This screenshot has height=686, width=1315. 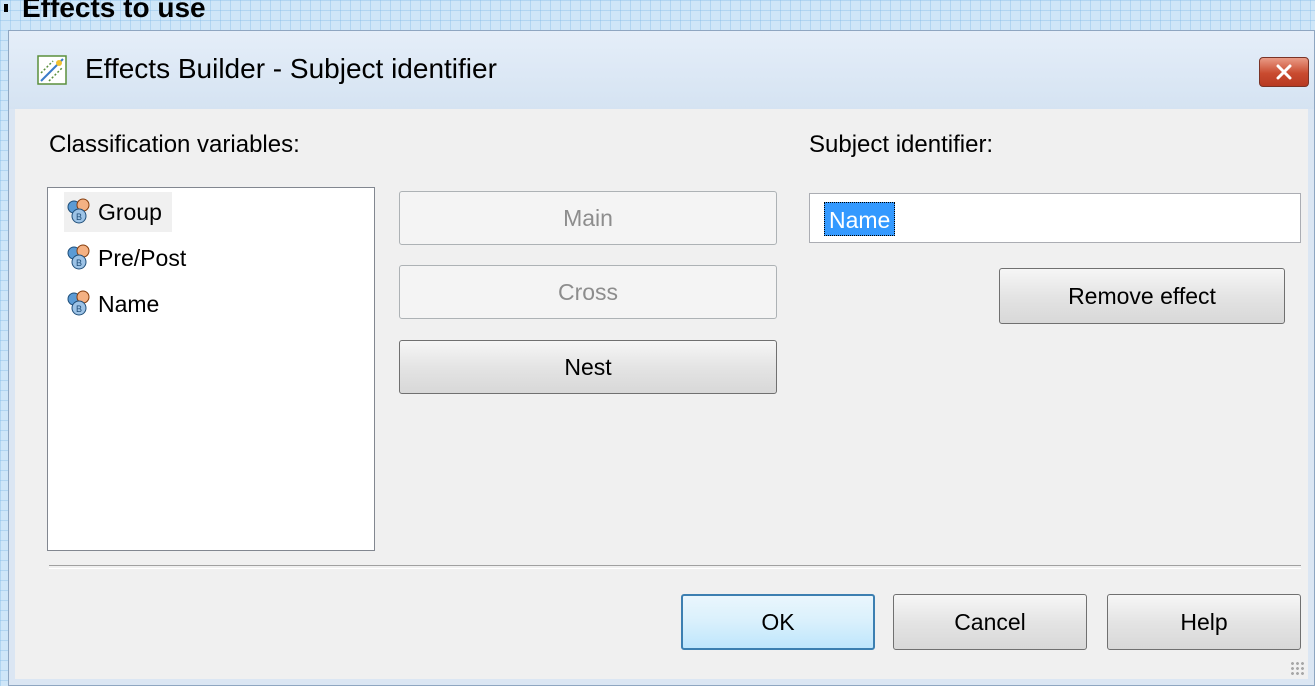 What do you see at coordinates (52, 70) in the screenshot?
I see `effects-builder-icon` at bounding box center [52, 70].